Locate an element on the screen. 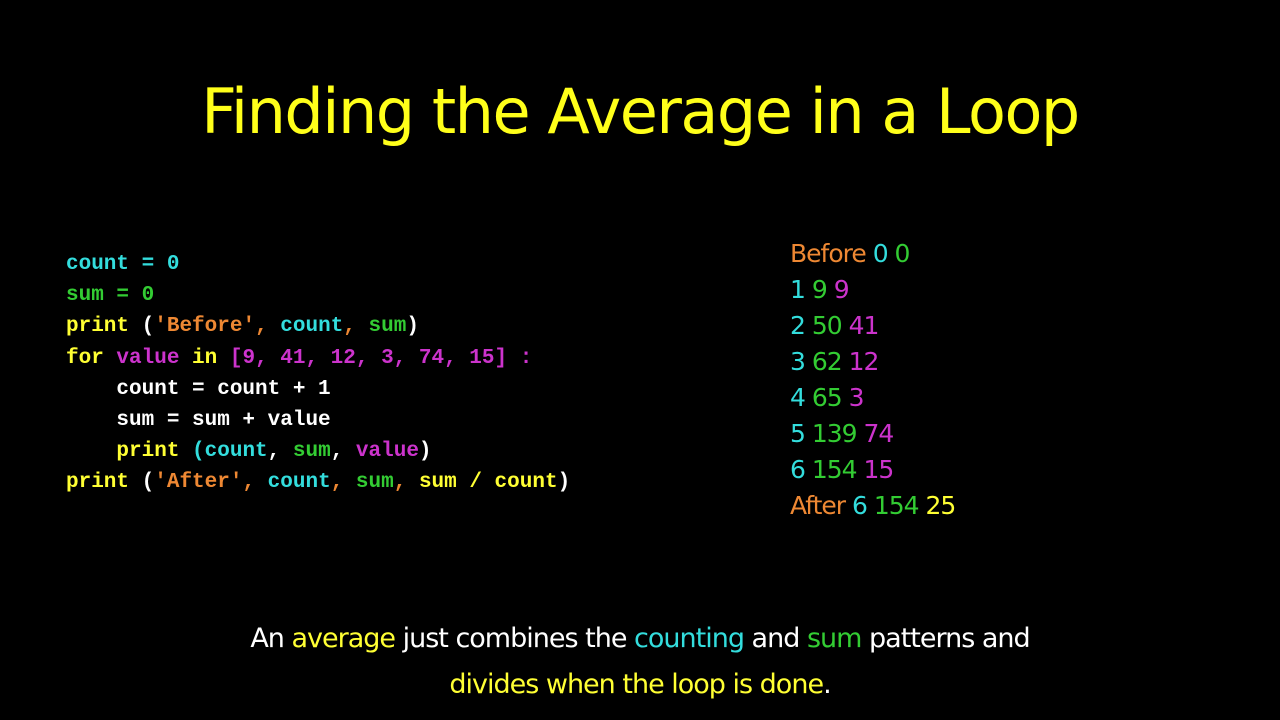 The height and width of the screenshot is (720, 1280). program-output-token: 74 is located at coordinates (879, 433).